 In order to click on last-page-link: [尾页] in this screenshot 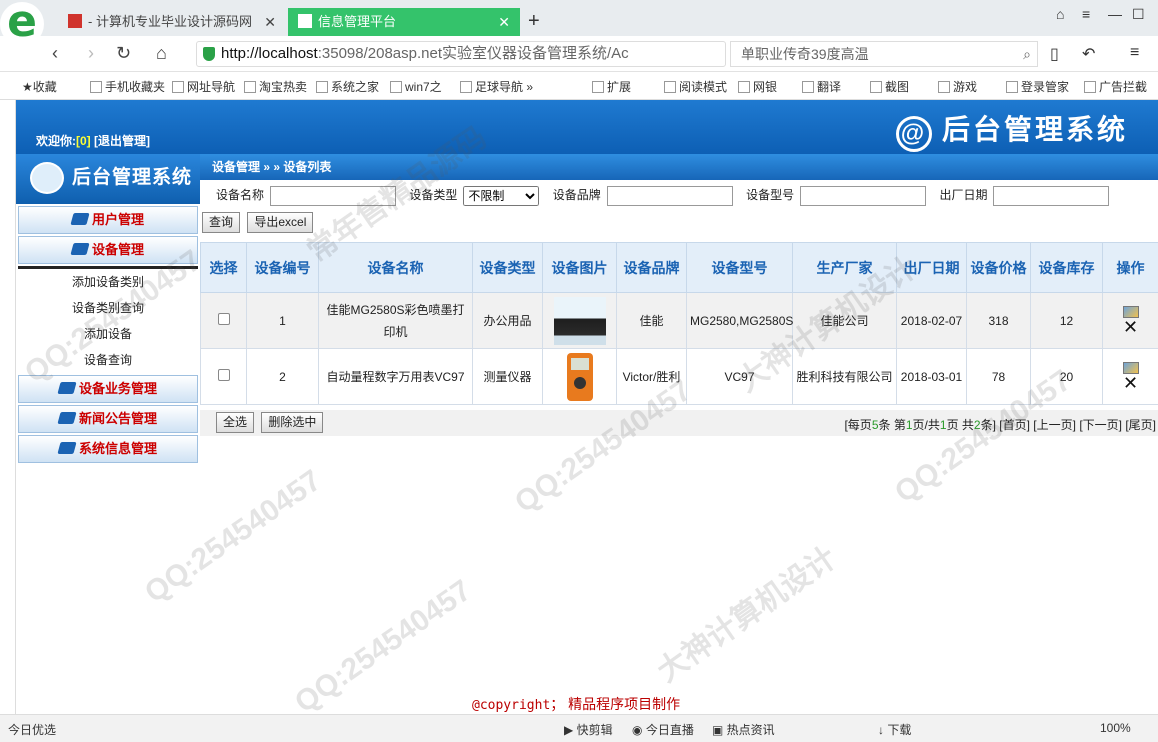, I will do `click(1140, 425)`.